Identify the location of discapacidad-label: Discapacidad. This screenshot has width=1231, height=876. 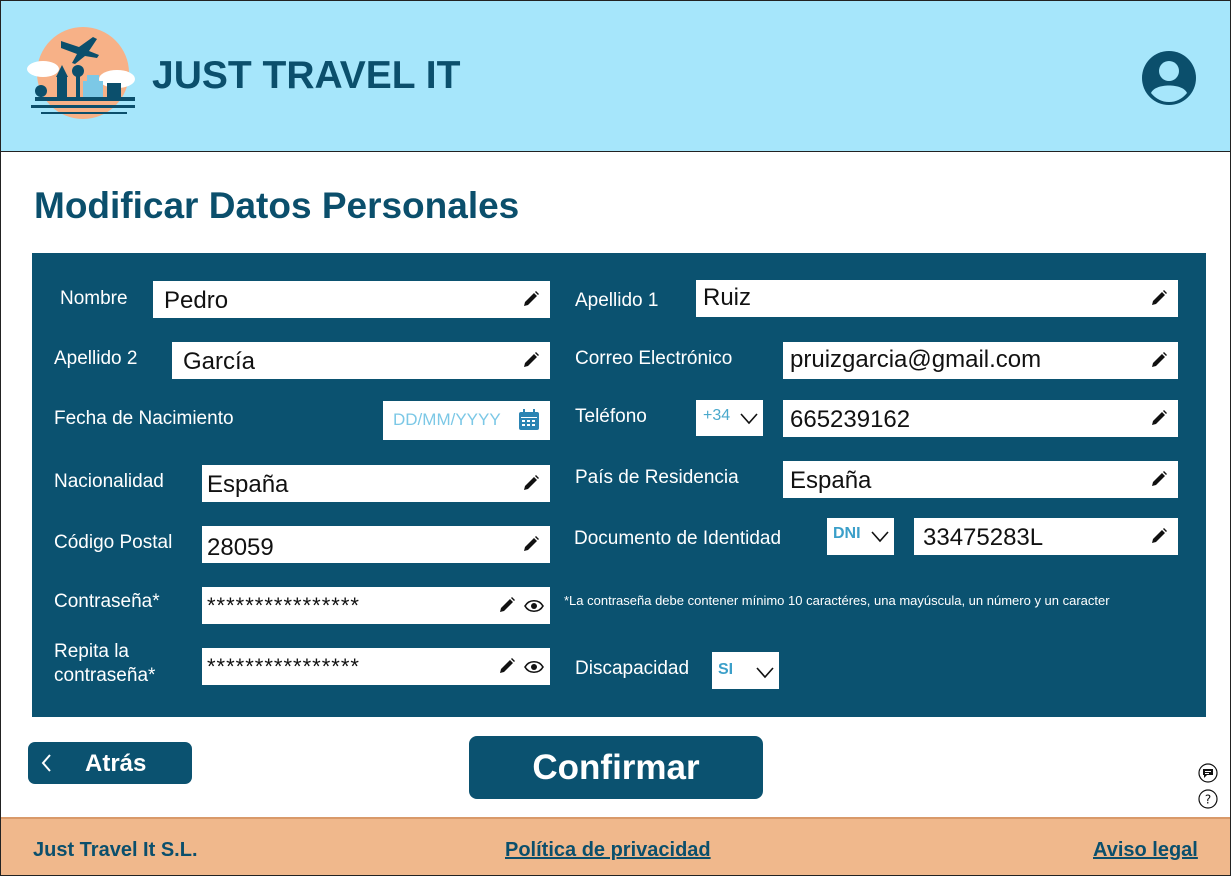
(632, 668).